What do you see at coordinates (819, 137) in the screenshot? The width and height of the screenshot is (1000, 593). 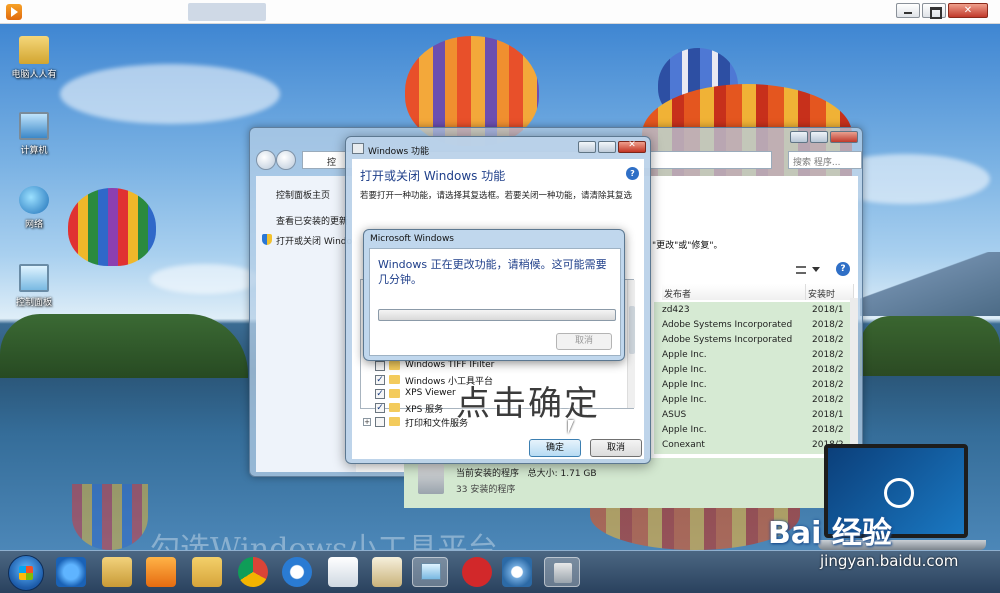 I see `cp-maximize-button` at bounding box center [819, 137].